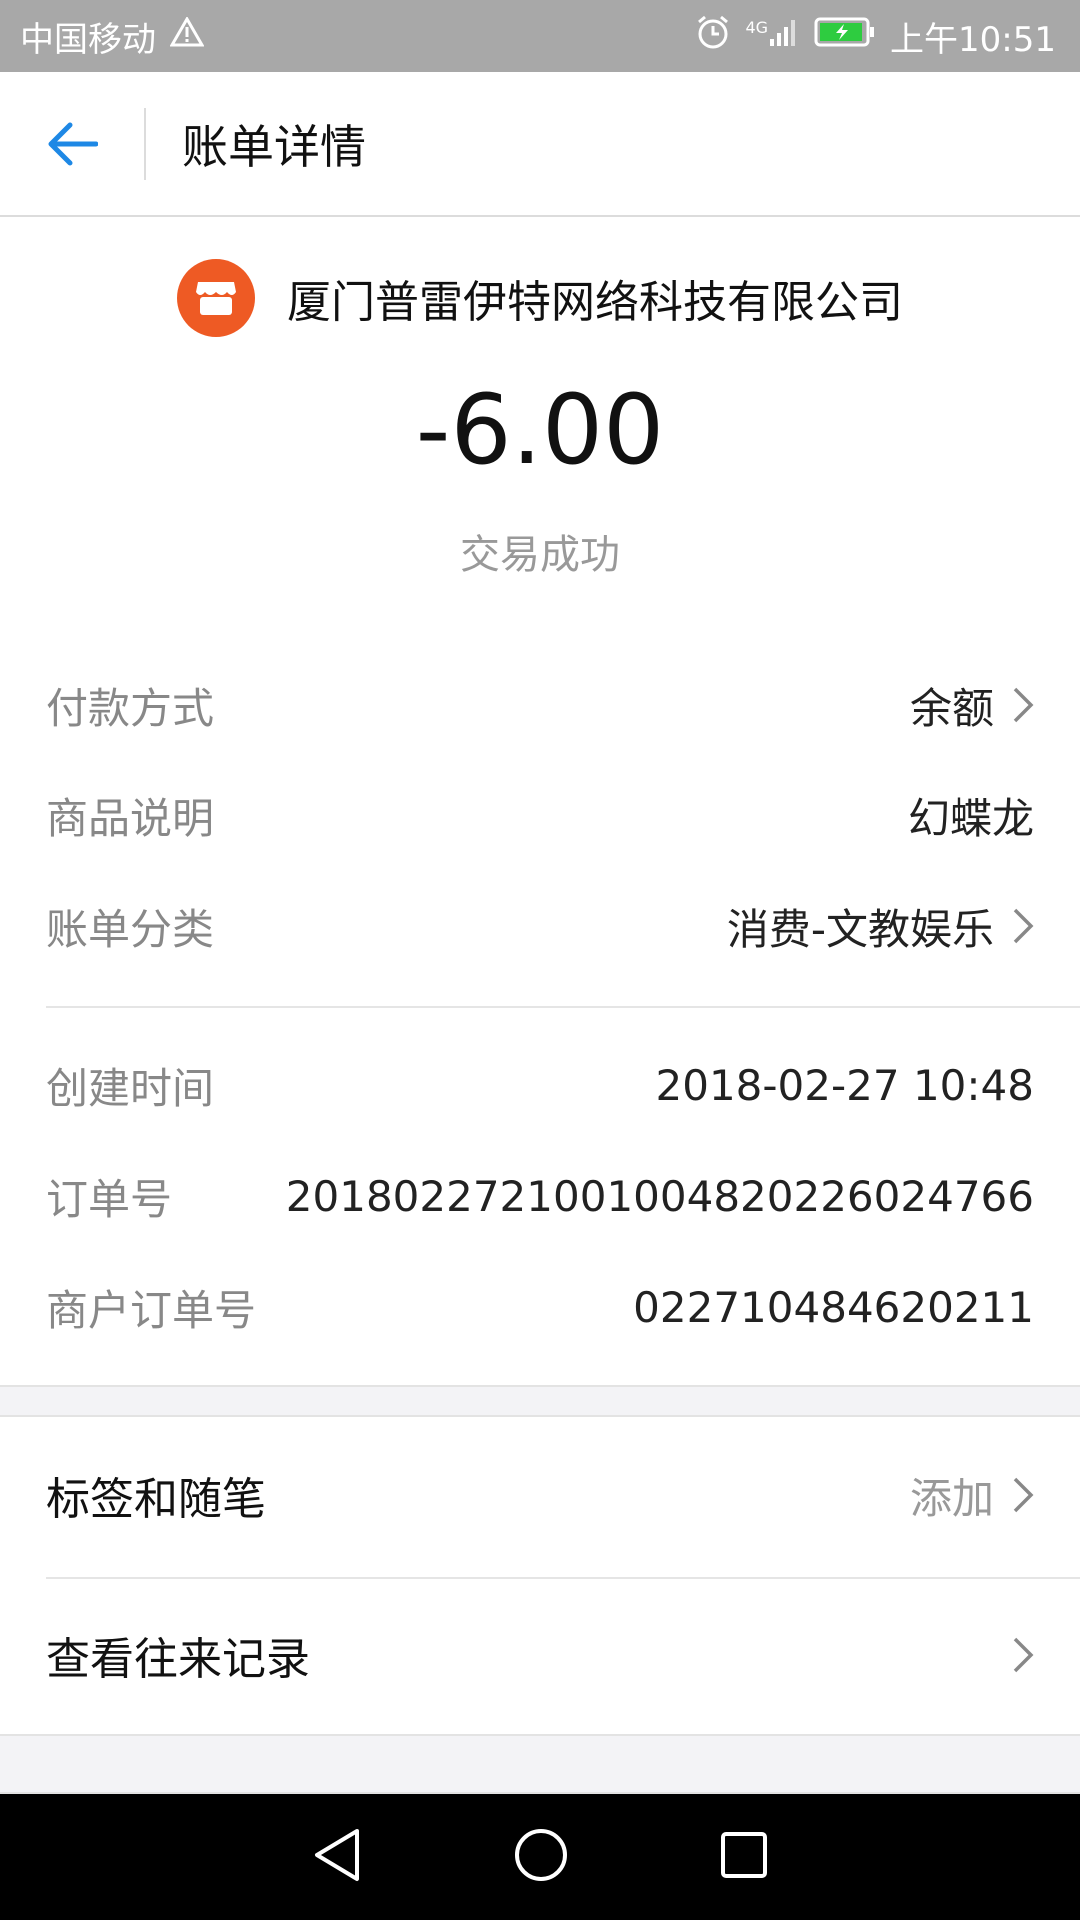  I want to click on order-no-row: 订单号 2018022721001004820226024766, so click(540, 1196).